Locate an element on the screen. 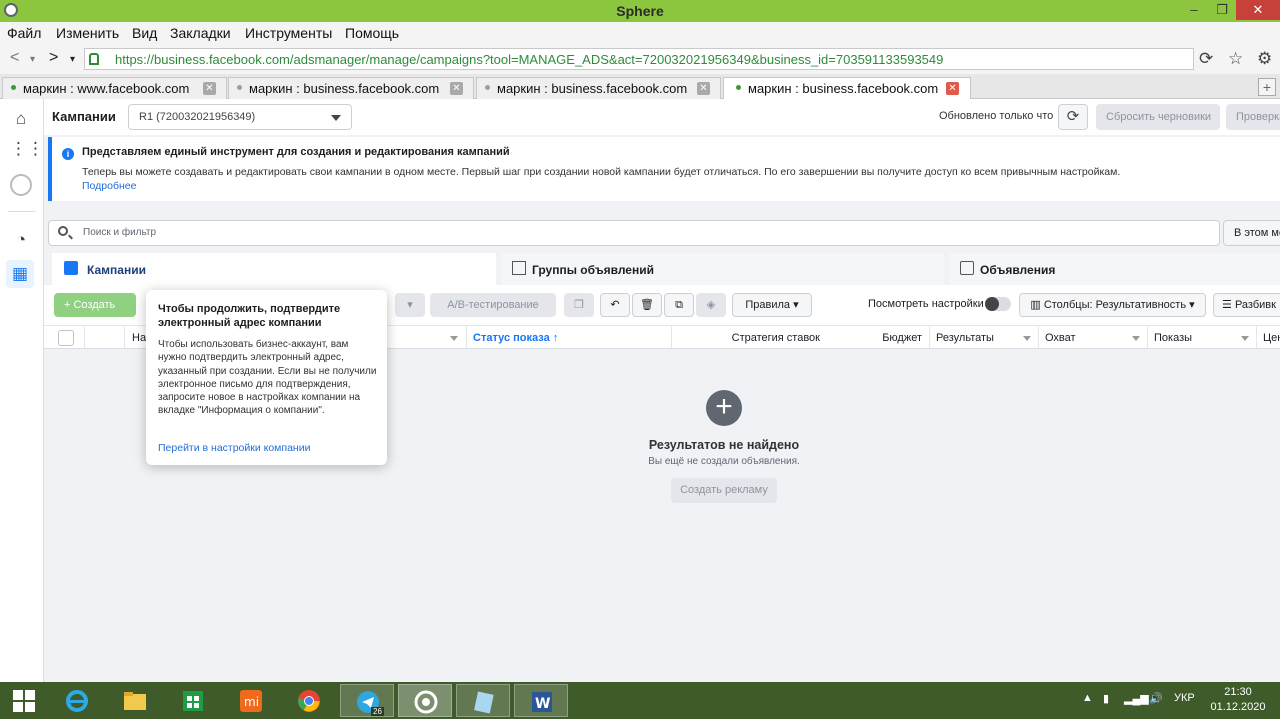 This screenshot has width=1280, height=719. tab-ads: Объявления is located at coordinates (1115, 269).